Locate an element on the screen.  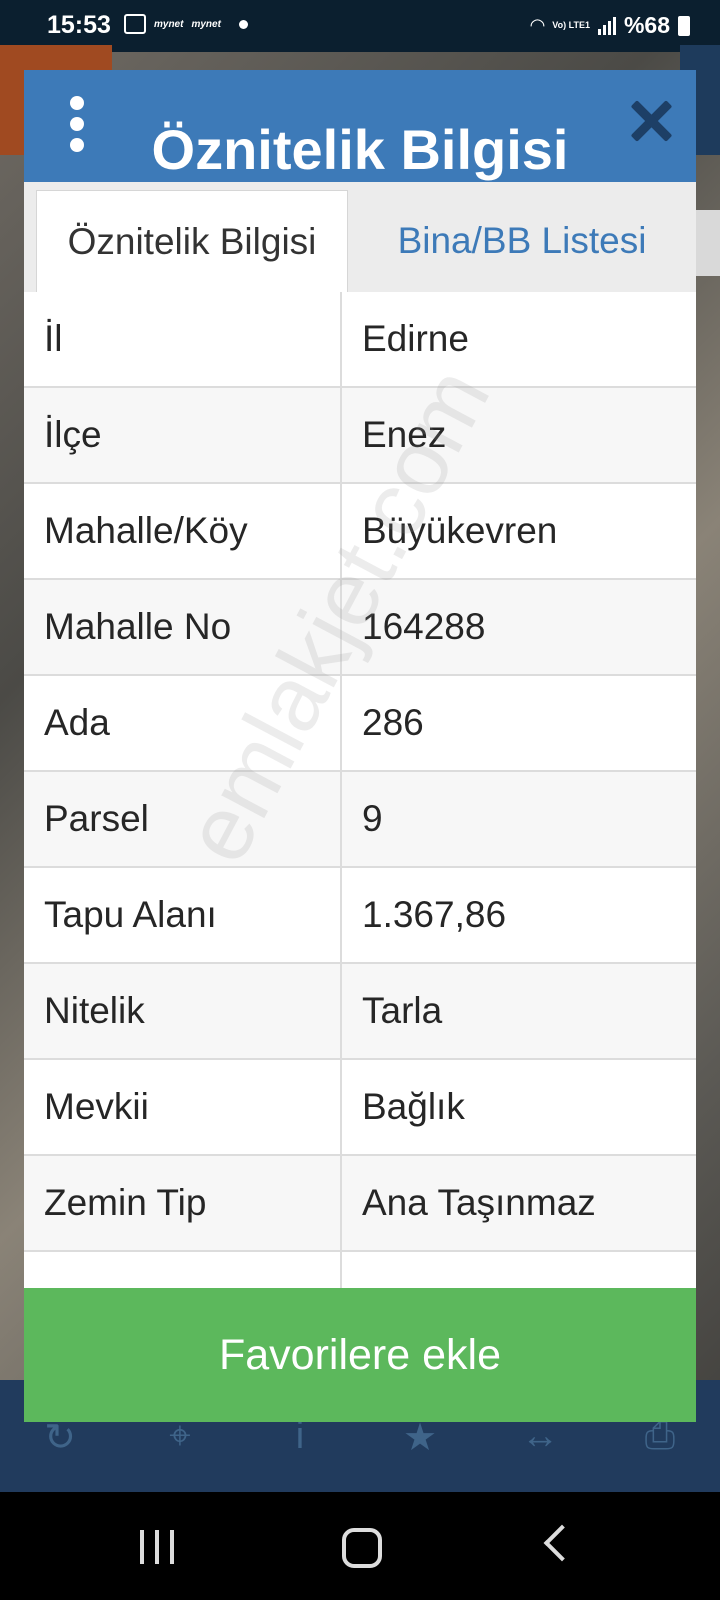
row-key: Mevkii is located at coordinates (183, 1107).